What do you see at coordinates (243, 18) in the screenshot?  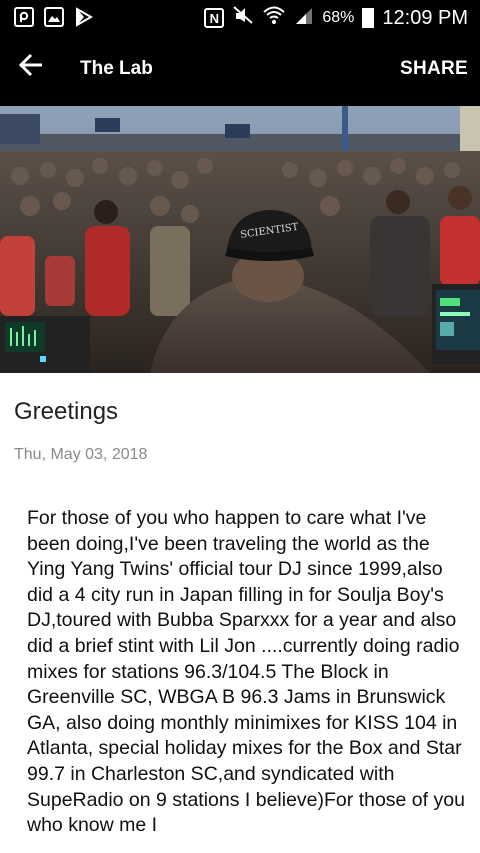 I see `mute-icon` at bounding box center [243, 18].